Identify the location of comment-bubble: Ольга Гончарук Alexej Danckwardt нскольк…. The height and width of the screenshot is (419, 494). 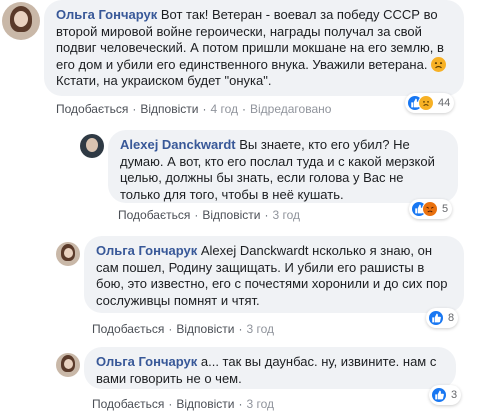
(274, 274).